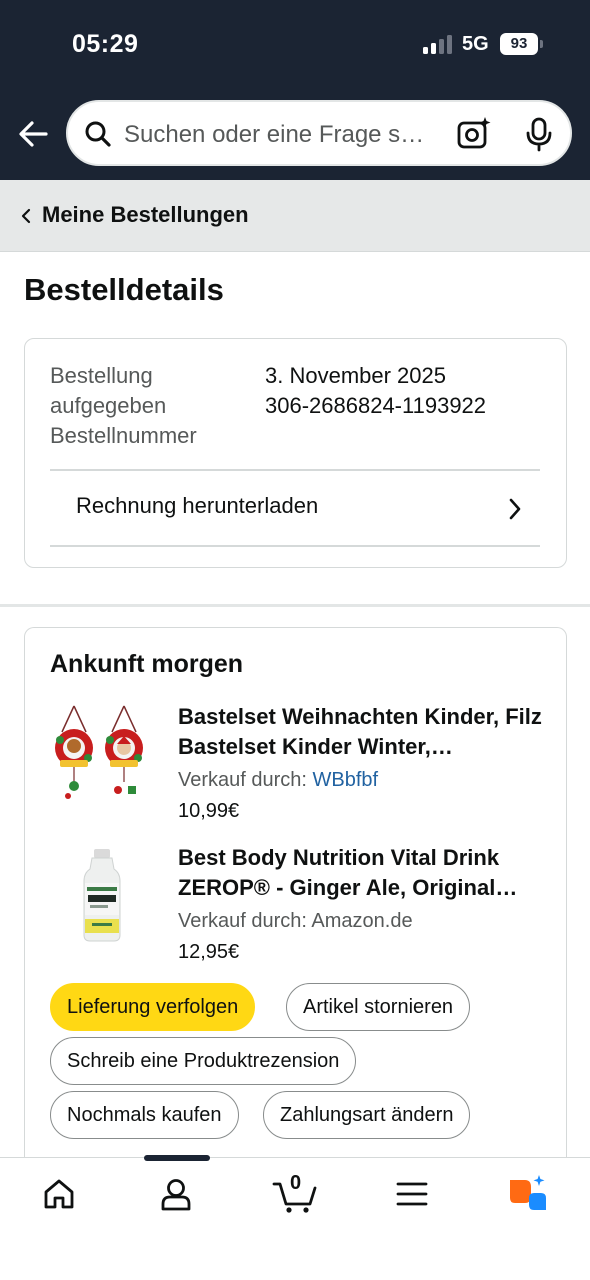 The height and width of the screenshot is (1280, 590). What do you see at coordinates (378, 1007) in the screenshot?
I see `cancel-items-button: Artikel stornieren` at bounding box center [378, 1007].